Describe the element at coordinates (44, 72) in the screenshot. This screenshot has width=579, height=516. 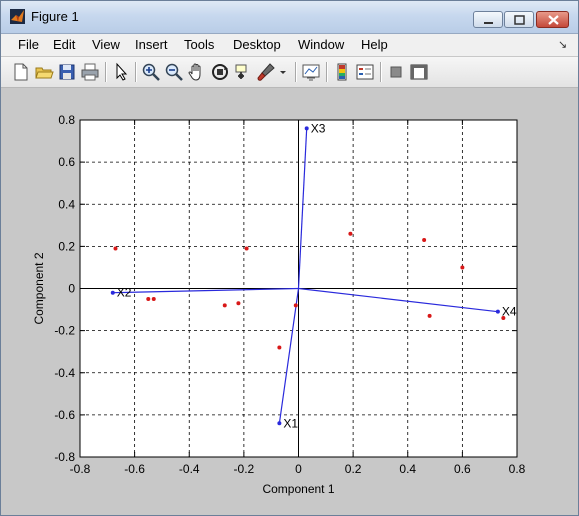
I see `open-file-icon` at that location.